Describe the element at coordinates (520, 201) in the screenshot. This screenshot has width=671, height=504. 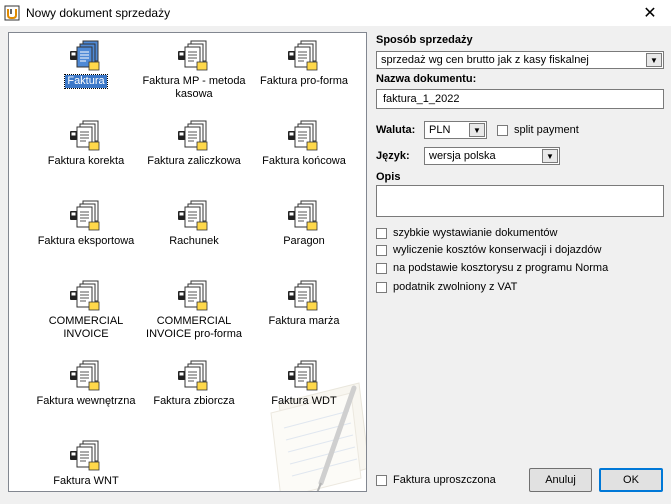
I see `description-input` at that location.